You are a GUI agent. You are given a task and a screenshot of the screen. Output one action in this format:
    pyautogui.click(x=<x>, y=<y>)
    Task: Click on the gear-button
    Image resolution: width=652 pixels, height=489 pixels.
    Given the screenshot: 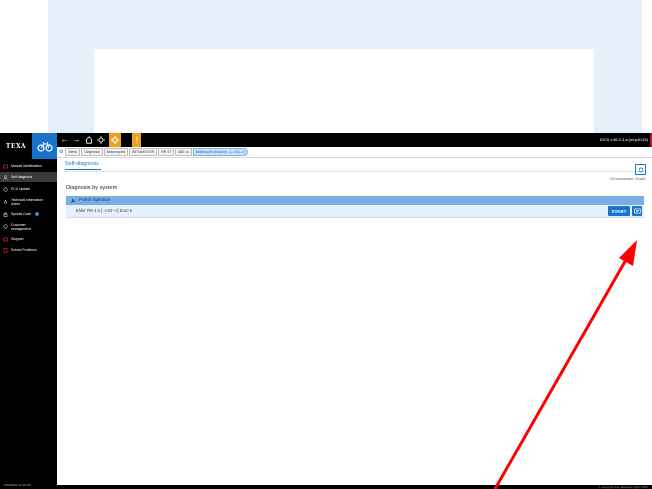 What is the action you would take?
    pyautogui.click(x=115, y=140)
    